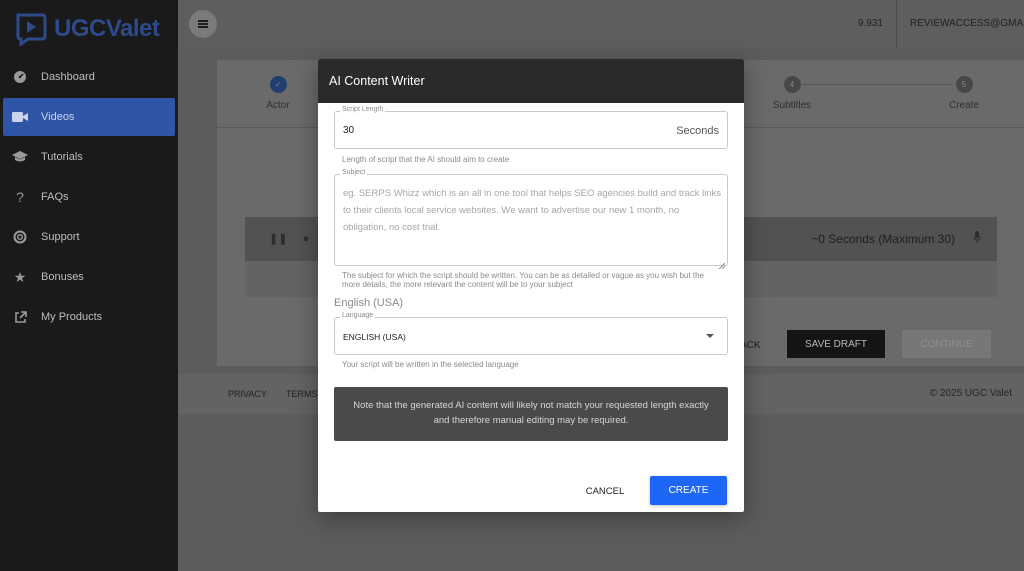  Describe the element at coordinates (89, 117) in the screenshot. I see `sidebar-item-videos: Videos` at that location.